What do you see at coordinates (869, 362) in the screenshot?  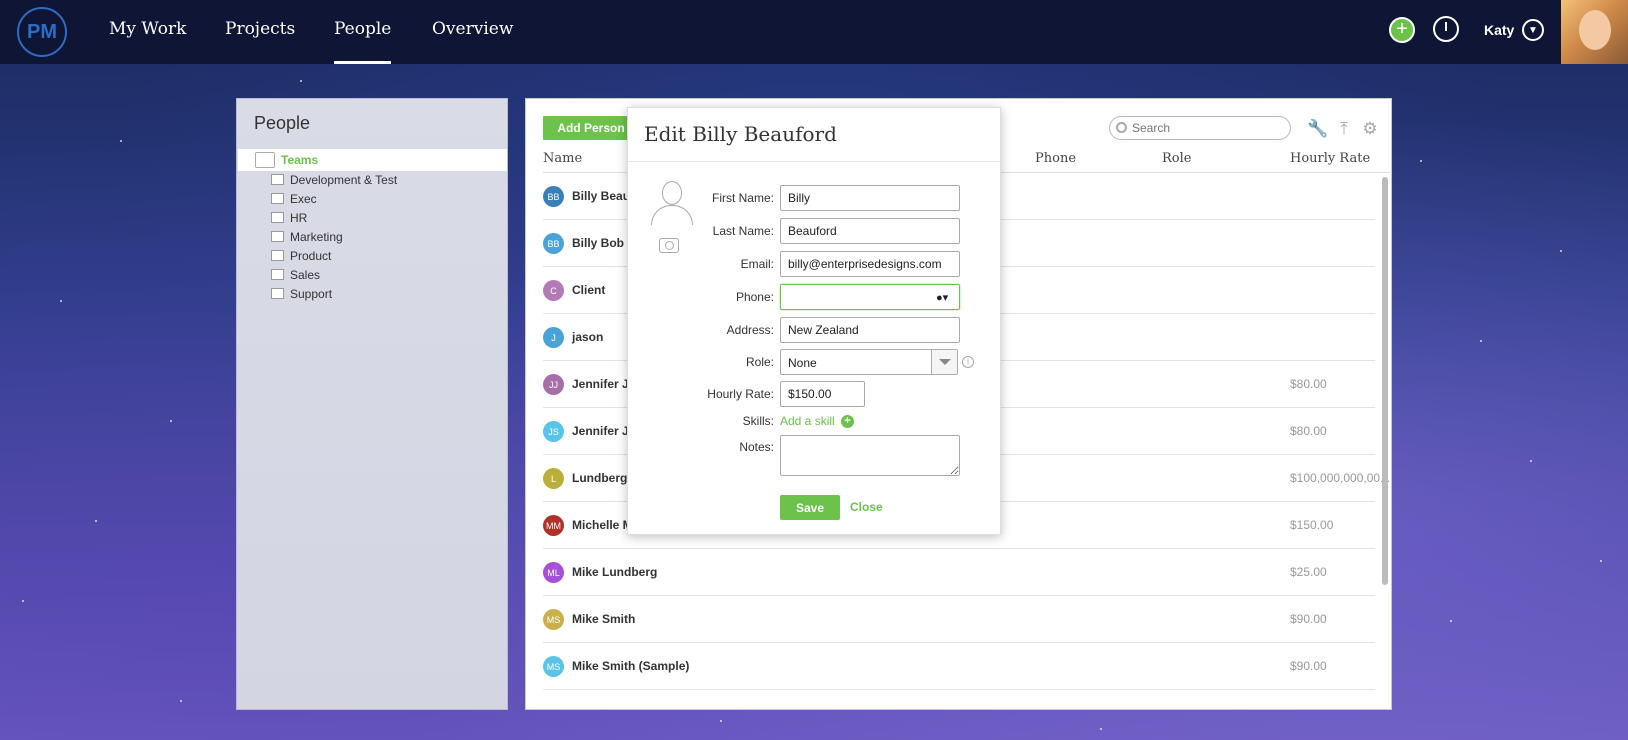 I see `role-select: None` at bounding box center [869, 362].